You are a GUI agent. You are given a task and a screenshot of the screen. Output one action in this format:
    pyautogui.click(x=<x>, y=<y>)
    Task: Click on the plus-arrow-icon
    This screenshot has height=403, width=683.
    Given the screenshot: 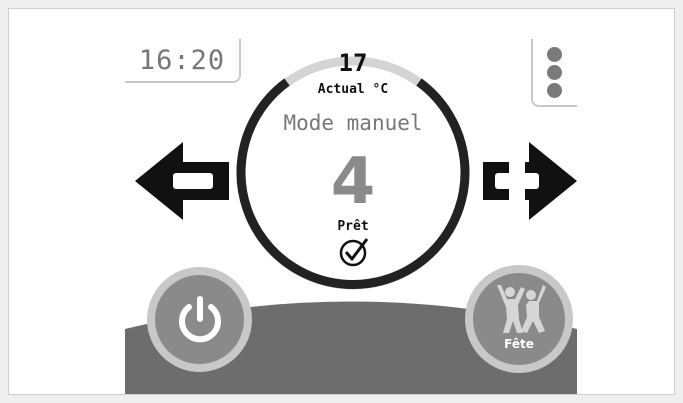 What is the action you would take?
    pyautogui.click(x=529, y=181)
    